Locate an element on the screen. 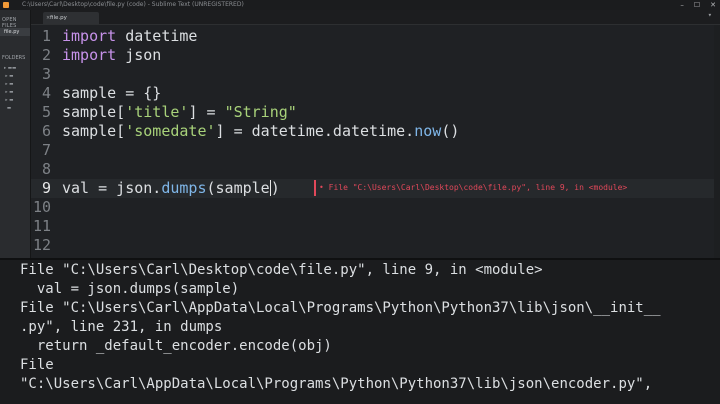 The width and height of the screenshot is (720, 404). code-text: = {} is located at coordinates (139, 93).